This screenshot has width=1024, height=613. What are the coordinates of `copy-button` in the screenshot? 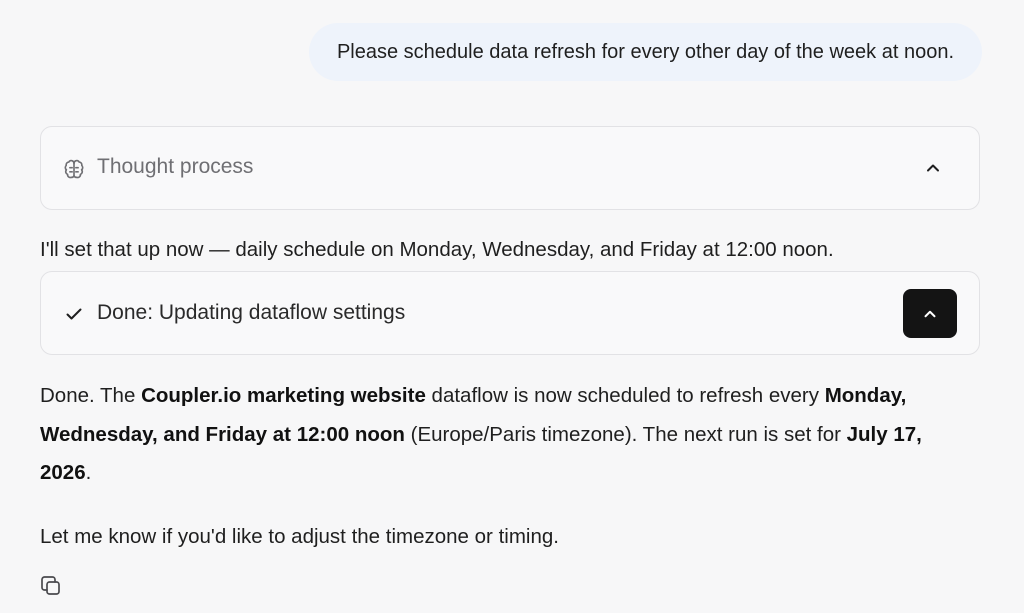 It's located at (51, 586).